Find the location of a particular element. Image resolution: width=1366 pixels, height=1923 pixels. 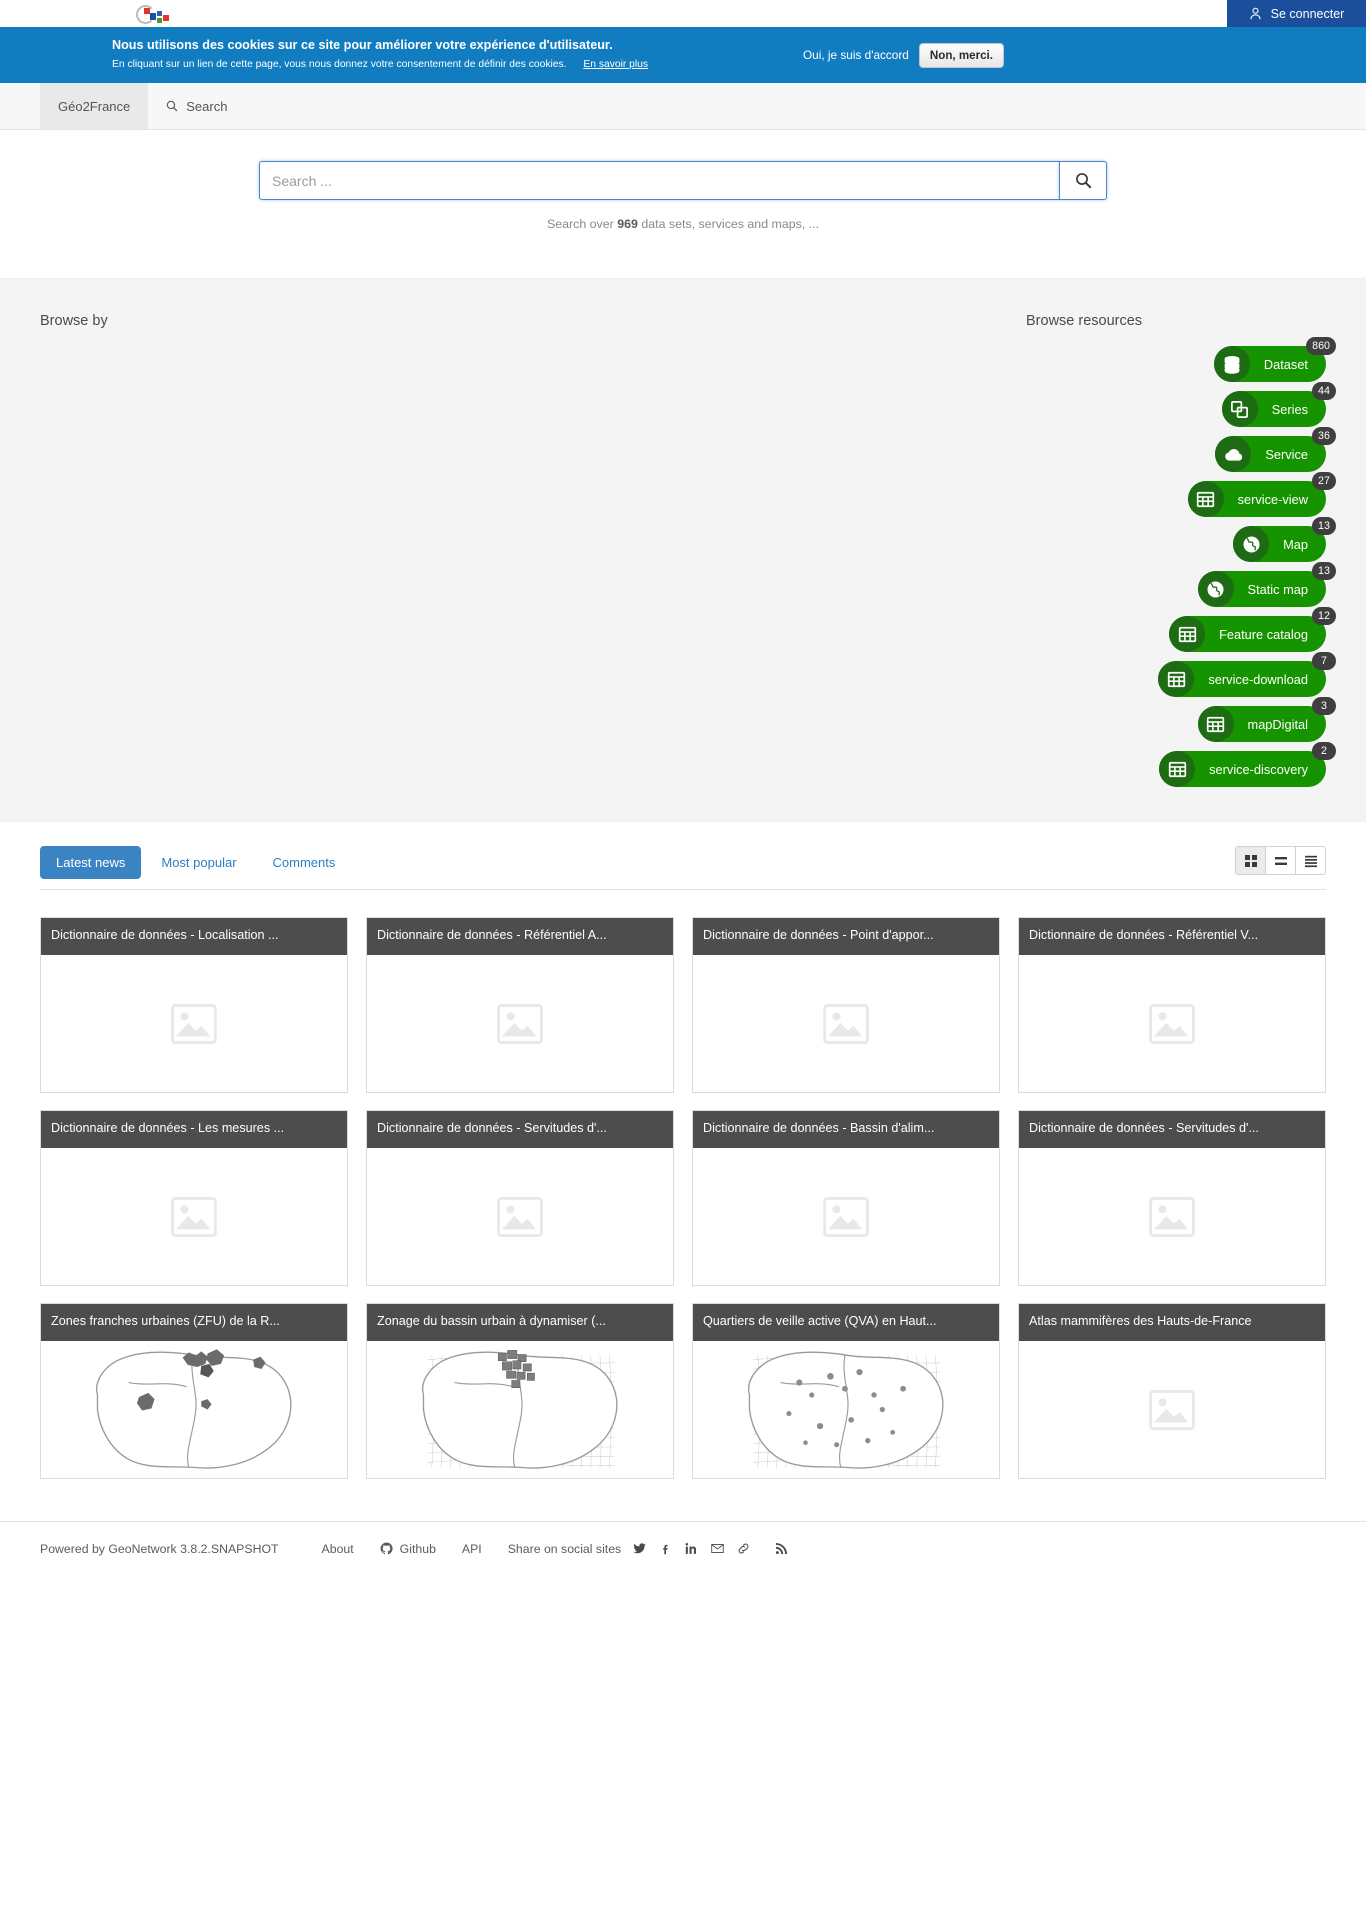

footer-github-link: Github is located at coordinates (408, 1549).